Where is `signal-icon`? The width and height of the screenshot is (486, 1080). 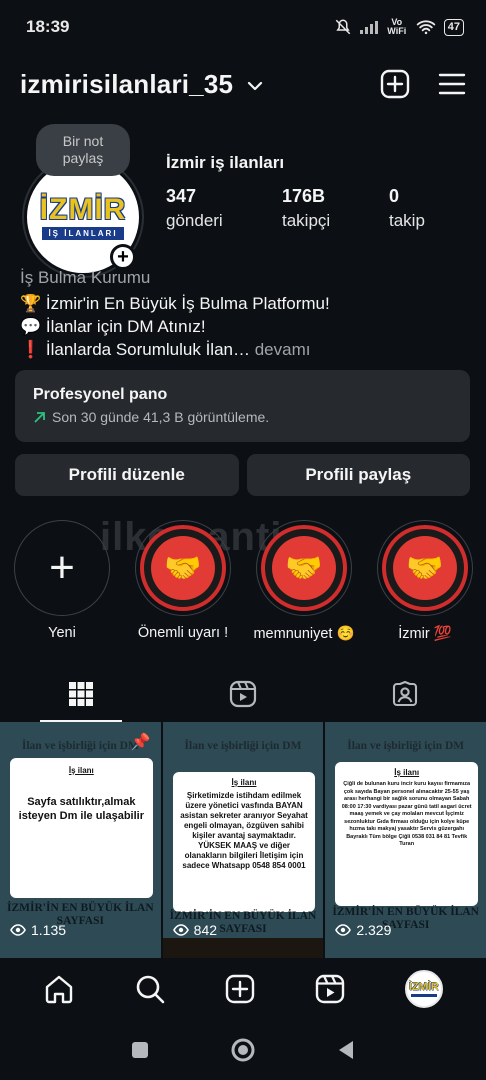
signal-icon is located at coordinates (368, 27).